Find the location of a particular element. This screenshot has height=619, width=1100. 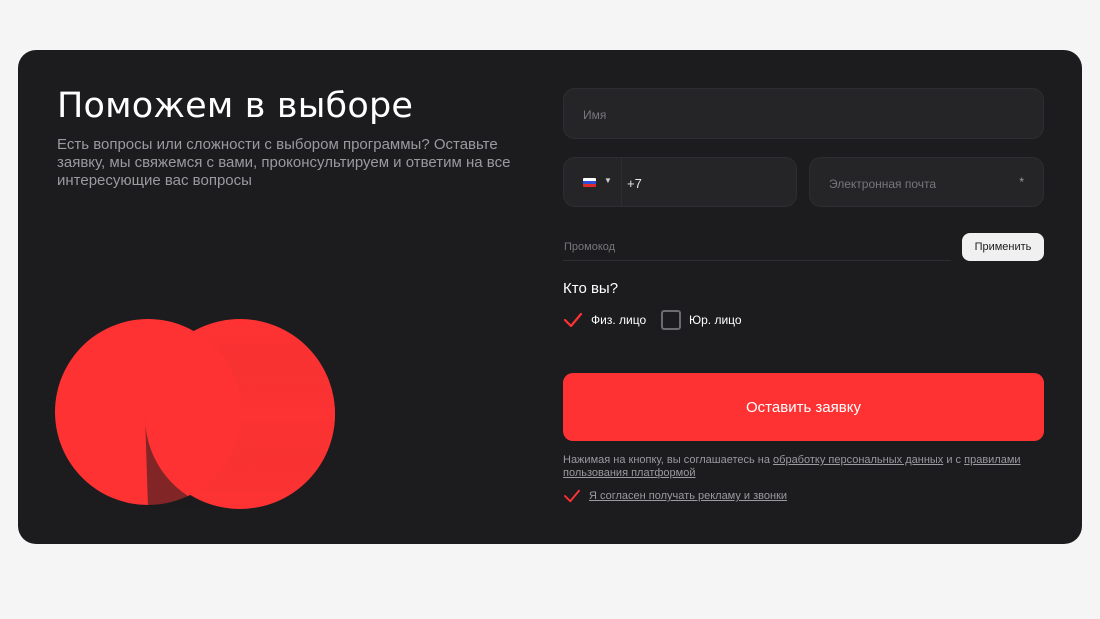

option-legal-entity: Юр. лицо is located at coordinates (701, 320).